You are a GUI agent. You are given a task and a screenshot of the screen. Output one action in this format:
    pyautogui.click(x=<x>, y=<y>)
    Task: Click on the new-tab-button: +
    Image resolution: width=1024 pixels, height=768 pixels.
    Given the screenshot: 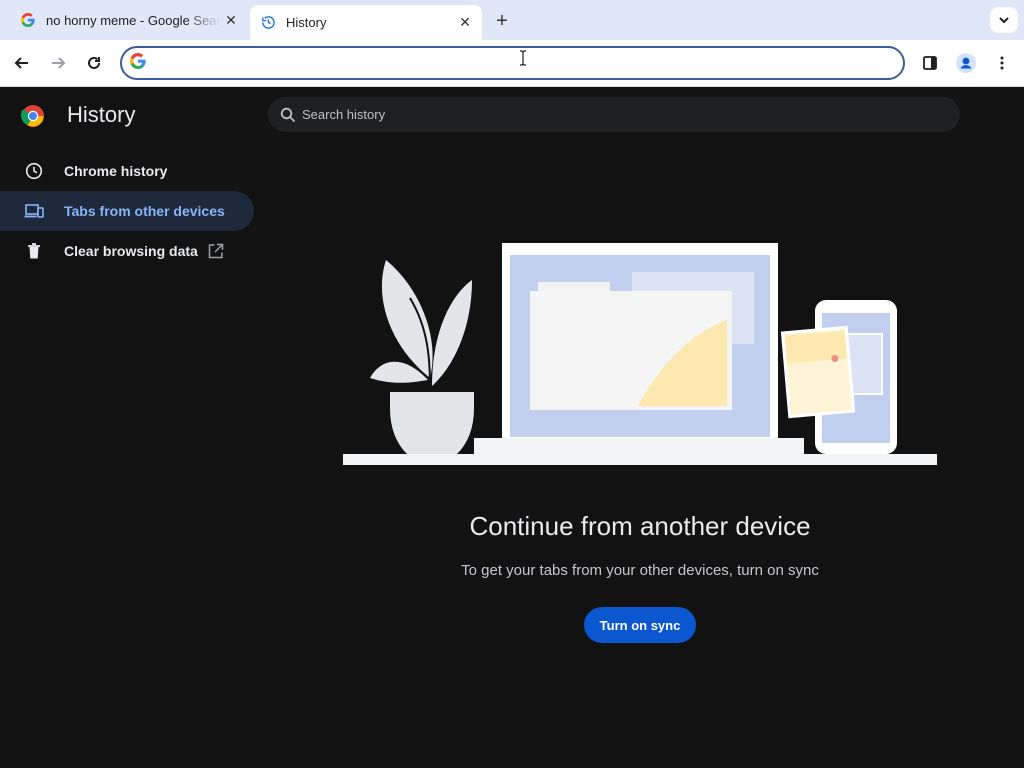 What is the action you would take?
    pyautogui.click(x=502, y=21)
    